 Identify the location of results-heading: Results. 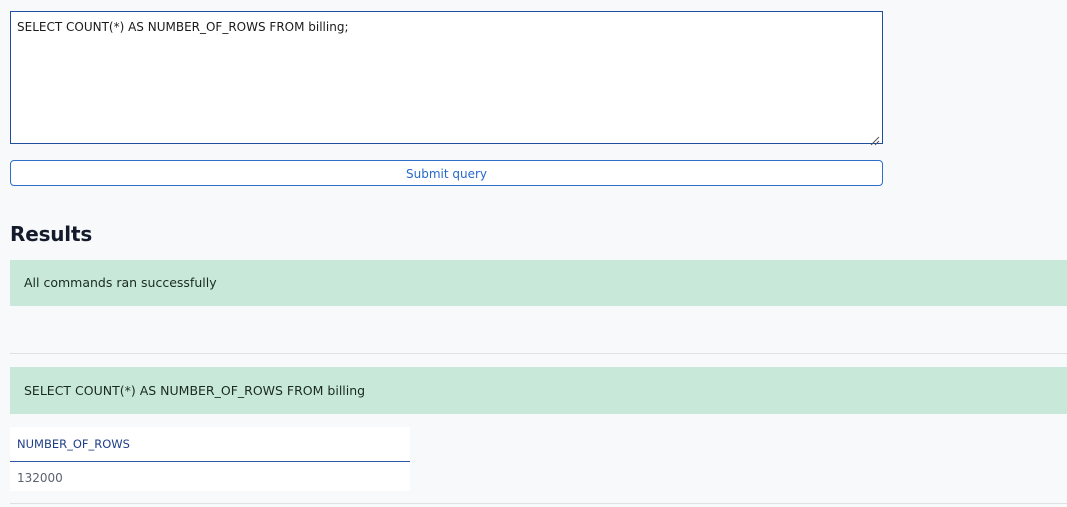
(51, 234).